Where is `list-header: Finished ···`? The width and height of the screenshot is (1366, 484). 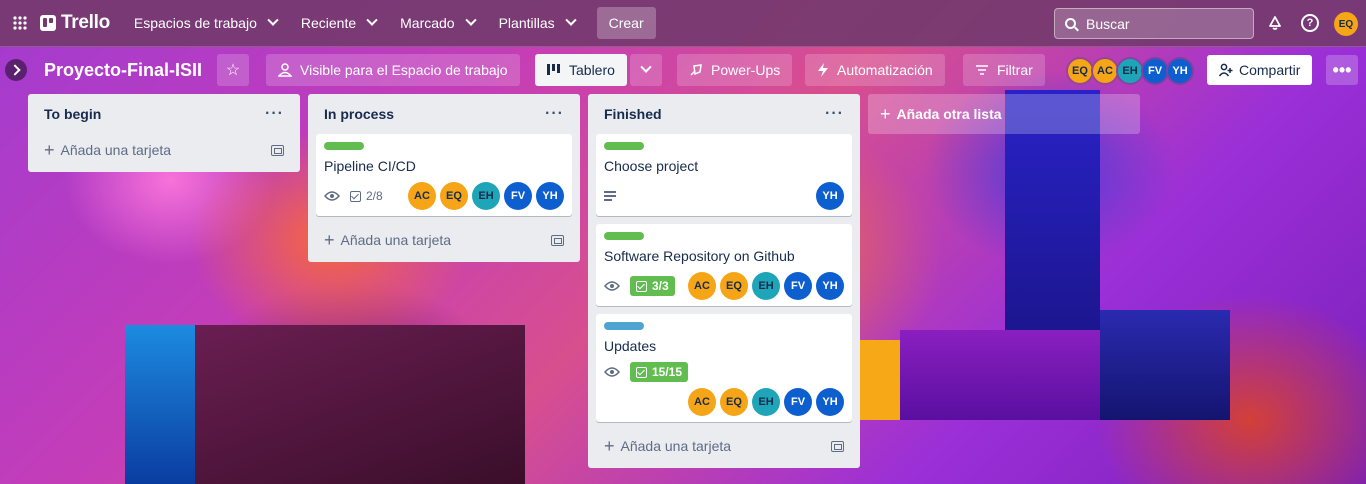
list-header: Finished ··· is located at coordinates (724, 114).